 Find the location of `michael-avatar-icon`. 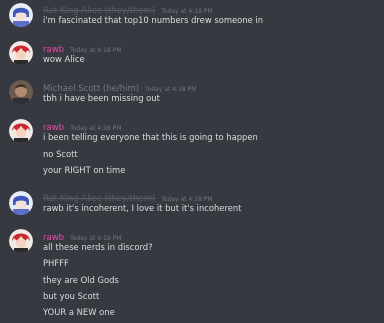

michael-avatar-icon is located at coordinates (21, 92).